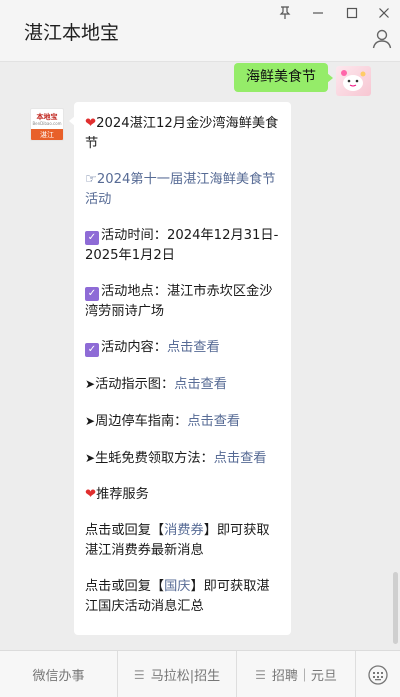 This screenshot has width=400, height=697. I want to click on bot-avatar: 本地宝 BenDibao.com 湛江, so click(47, 124).